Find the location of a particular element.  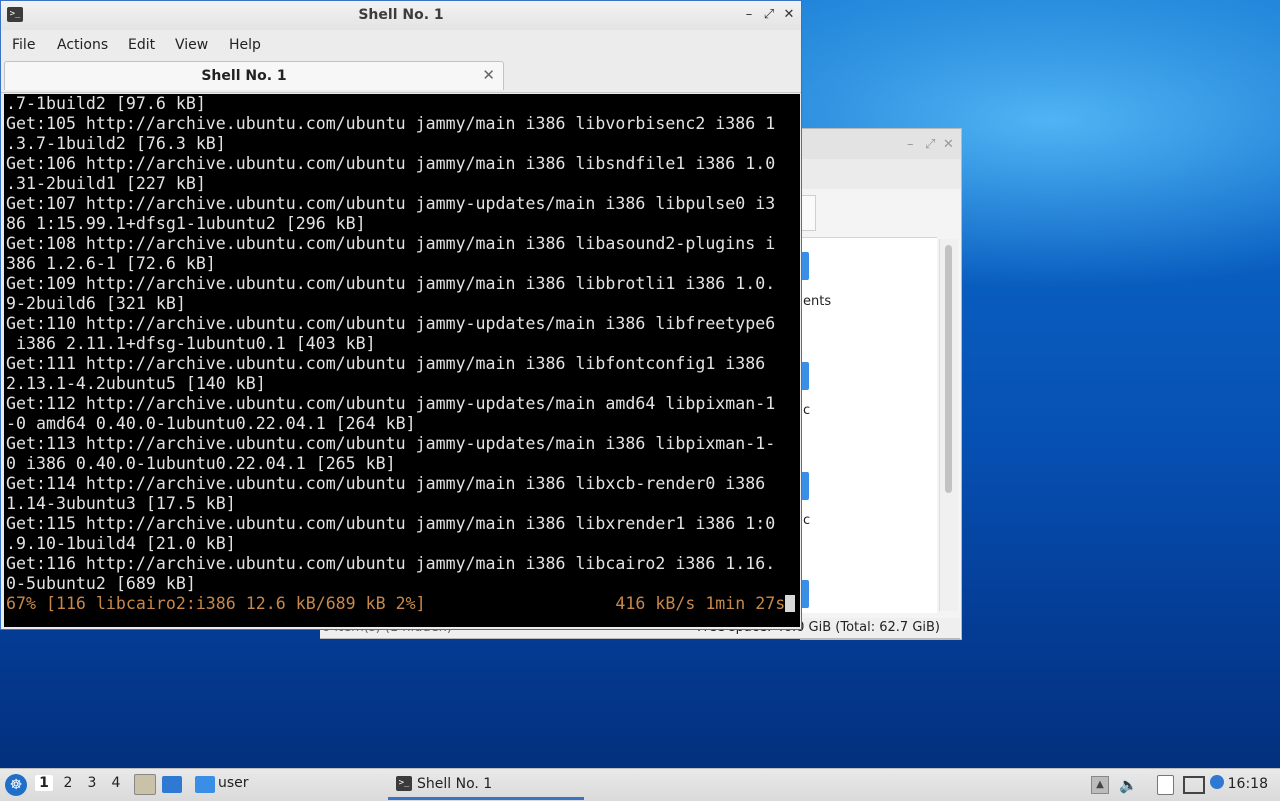

terminal-line: 86 1:15.99.1+dfsg1-1ubuntu2 [296 kB] is located at coordinates (186, 223).